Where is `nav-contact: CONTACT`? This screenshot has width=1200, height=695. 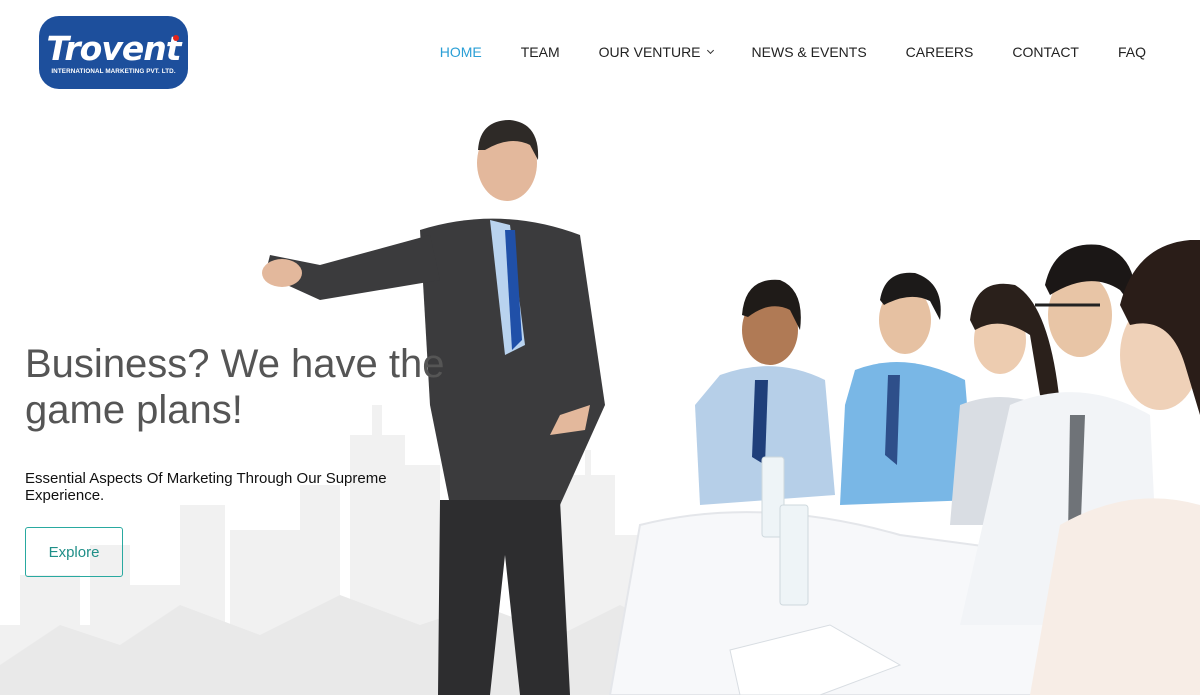 nav-contact: CONTACT is located at coordinates (1045, 52).